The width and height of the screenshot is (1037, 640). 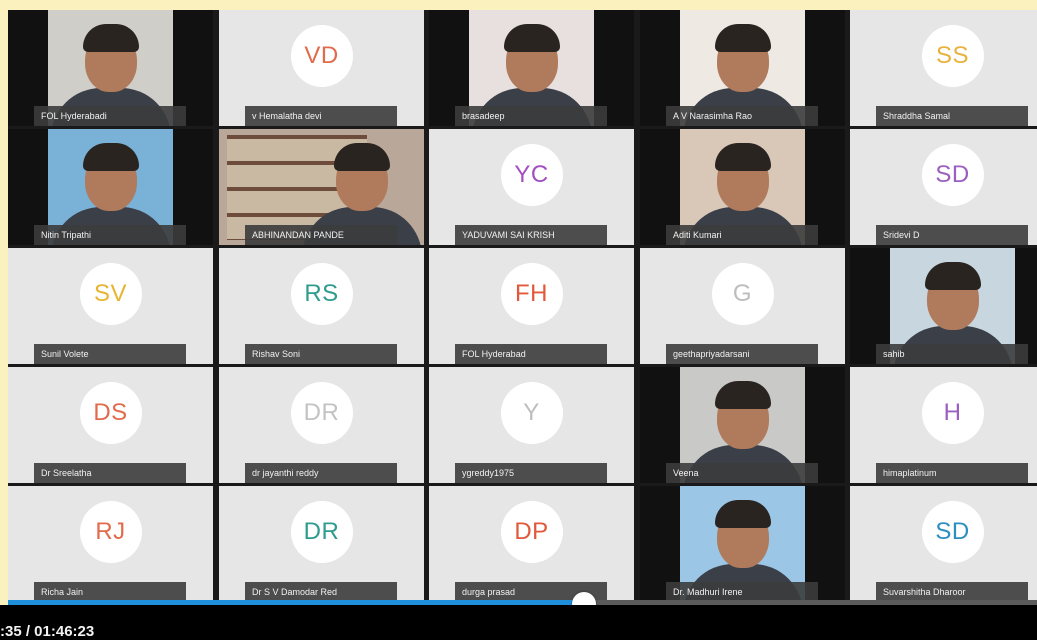 What do you see at coordinates (321, 354) in the screenshot?
I see `participant-name-label: Rishav Soni` at bounding box center [321, 354].